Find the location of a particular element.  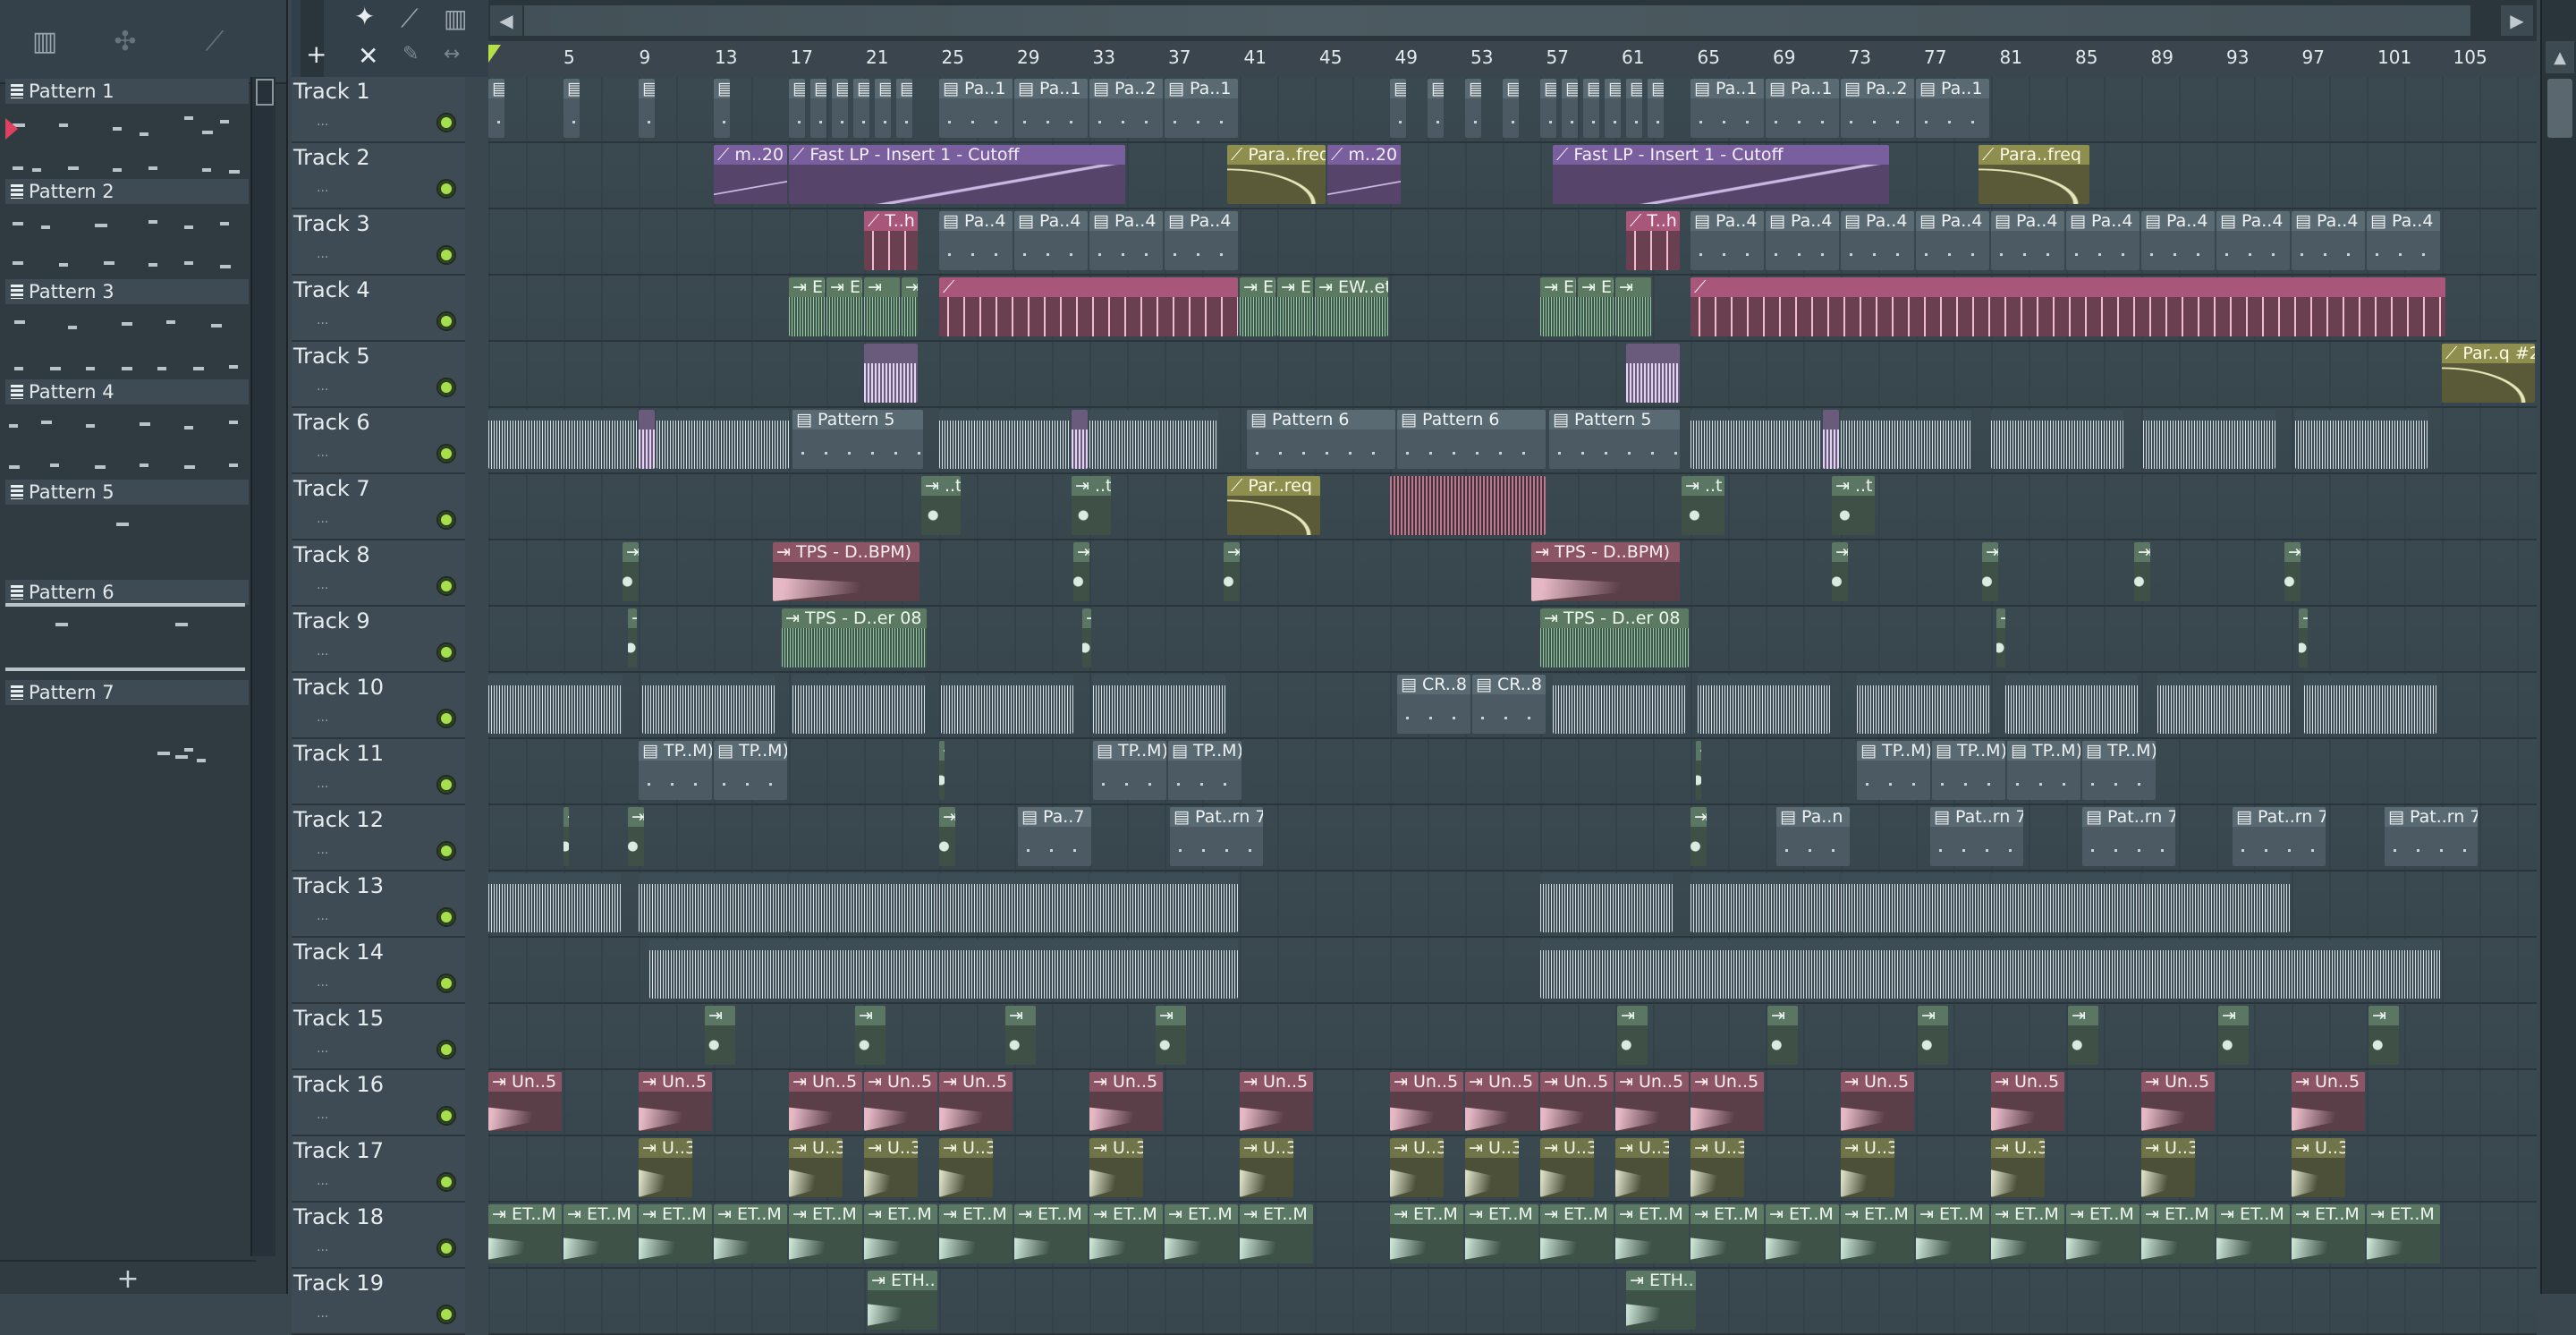

pattern-header: Pattern 4 is located at coordinates (127, 391).